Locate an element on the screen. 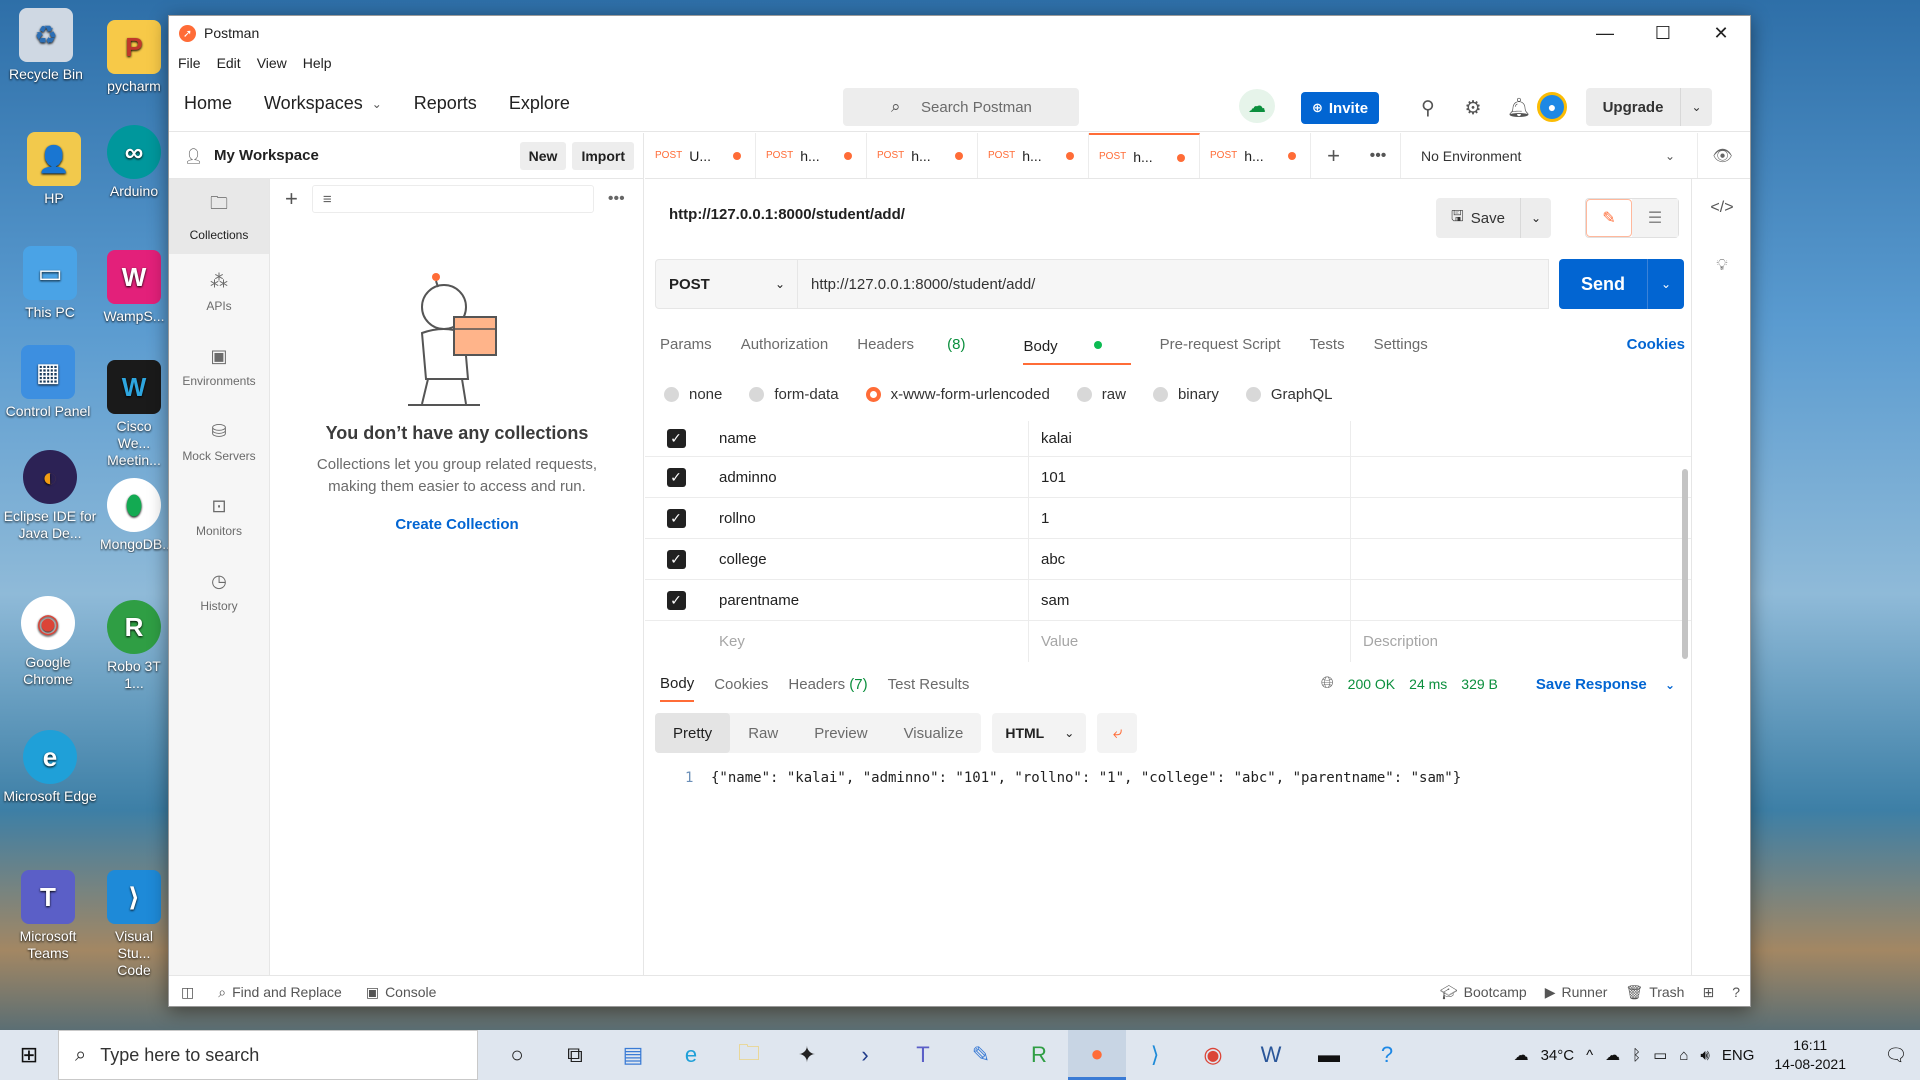 This screenshot has width=1920, height=1080. import-button: Import is located at coordinates (603, 155).